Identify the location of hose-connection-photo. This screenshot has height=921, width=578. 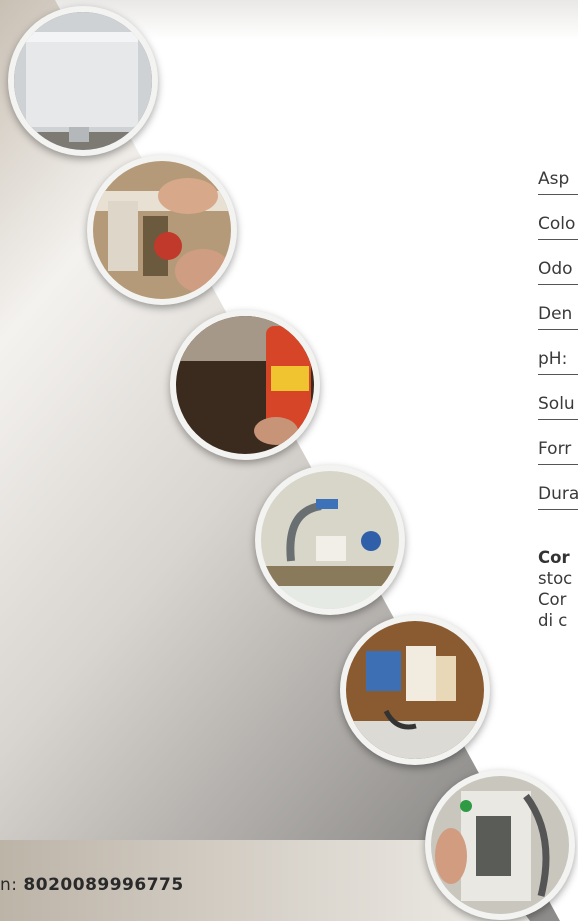
(330, 540).